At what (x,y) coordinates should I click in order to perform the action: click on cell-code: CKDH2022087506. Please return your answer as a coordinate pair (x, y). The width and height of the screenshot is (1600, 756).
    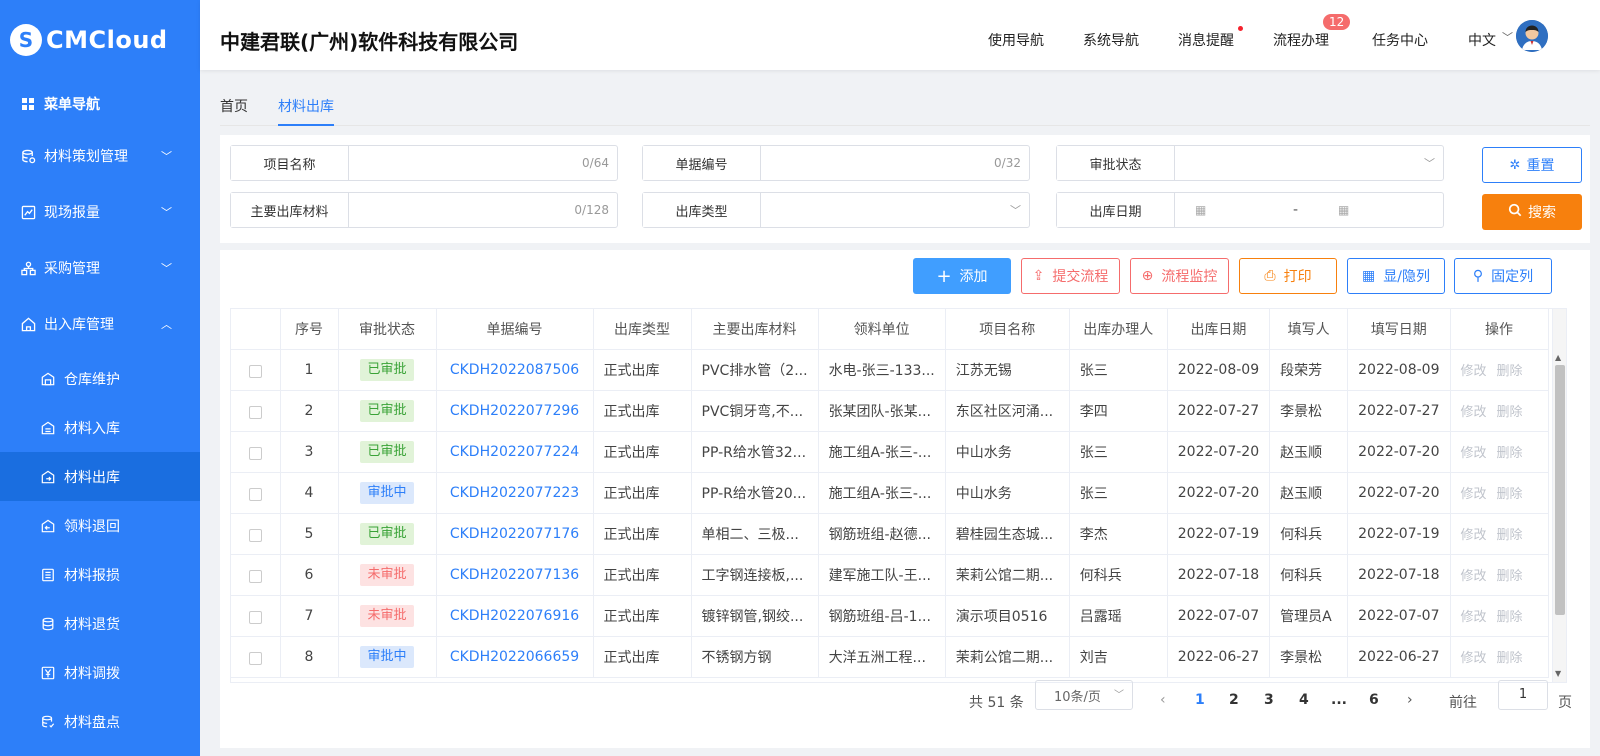
    Looking at the image, I should click on (515, 370).